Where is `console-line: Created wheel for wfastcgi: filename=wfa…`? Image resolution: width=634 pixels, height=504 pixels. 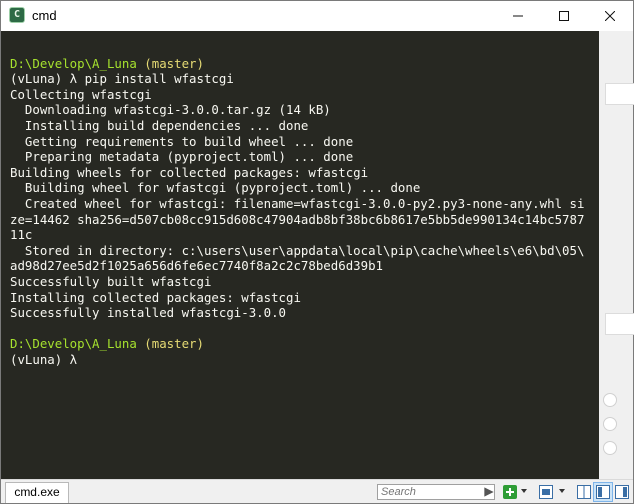 console-line: Created wheel for wfastcgi: filename=wfa… is located at coordinates (297, 204).